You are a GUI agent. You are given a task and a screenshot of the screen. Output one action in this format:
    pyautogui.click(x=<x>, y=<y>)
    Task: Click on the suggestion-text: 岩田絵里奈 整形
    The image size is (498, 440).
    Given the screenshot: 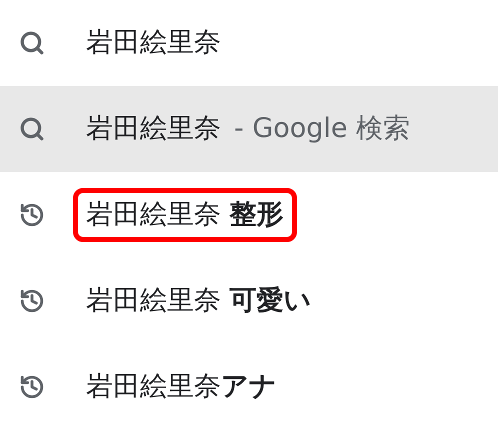 What is the action you would take?
    pyautogui.click(x=185, y=215)
    